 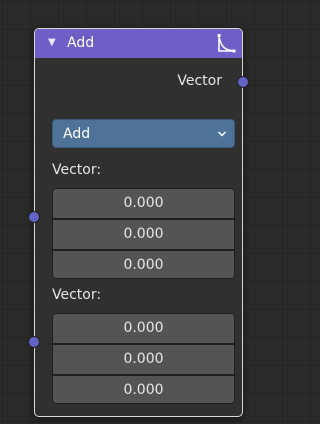 I want to click on input-label-vector-2: Vector:, so click(x=77, y=295).